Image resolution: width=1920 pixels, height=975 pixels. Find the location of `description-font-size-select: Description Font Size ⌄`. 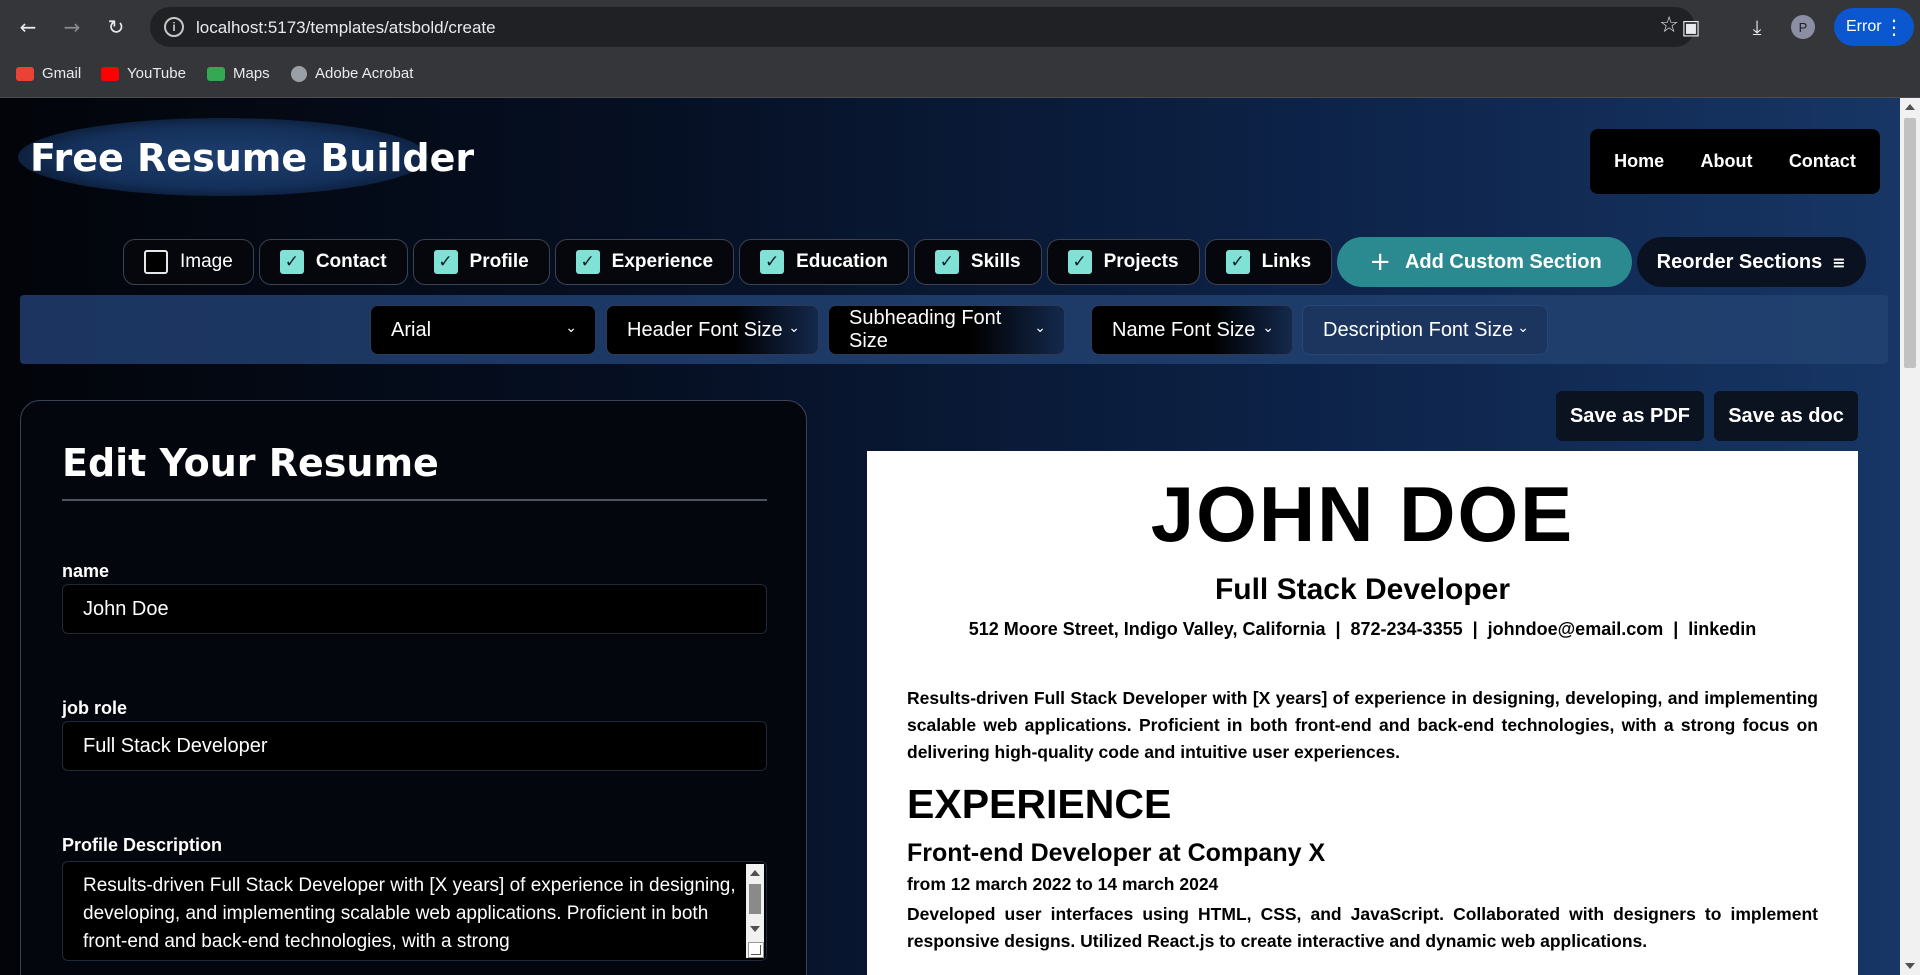

description-font-size-select: Description Font Size ⌄ is located at coordinates (1425, 330).